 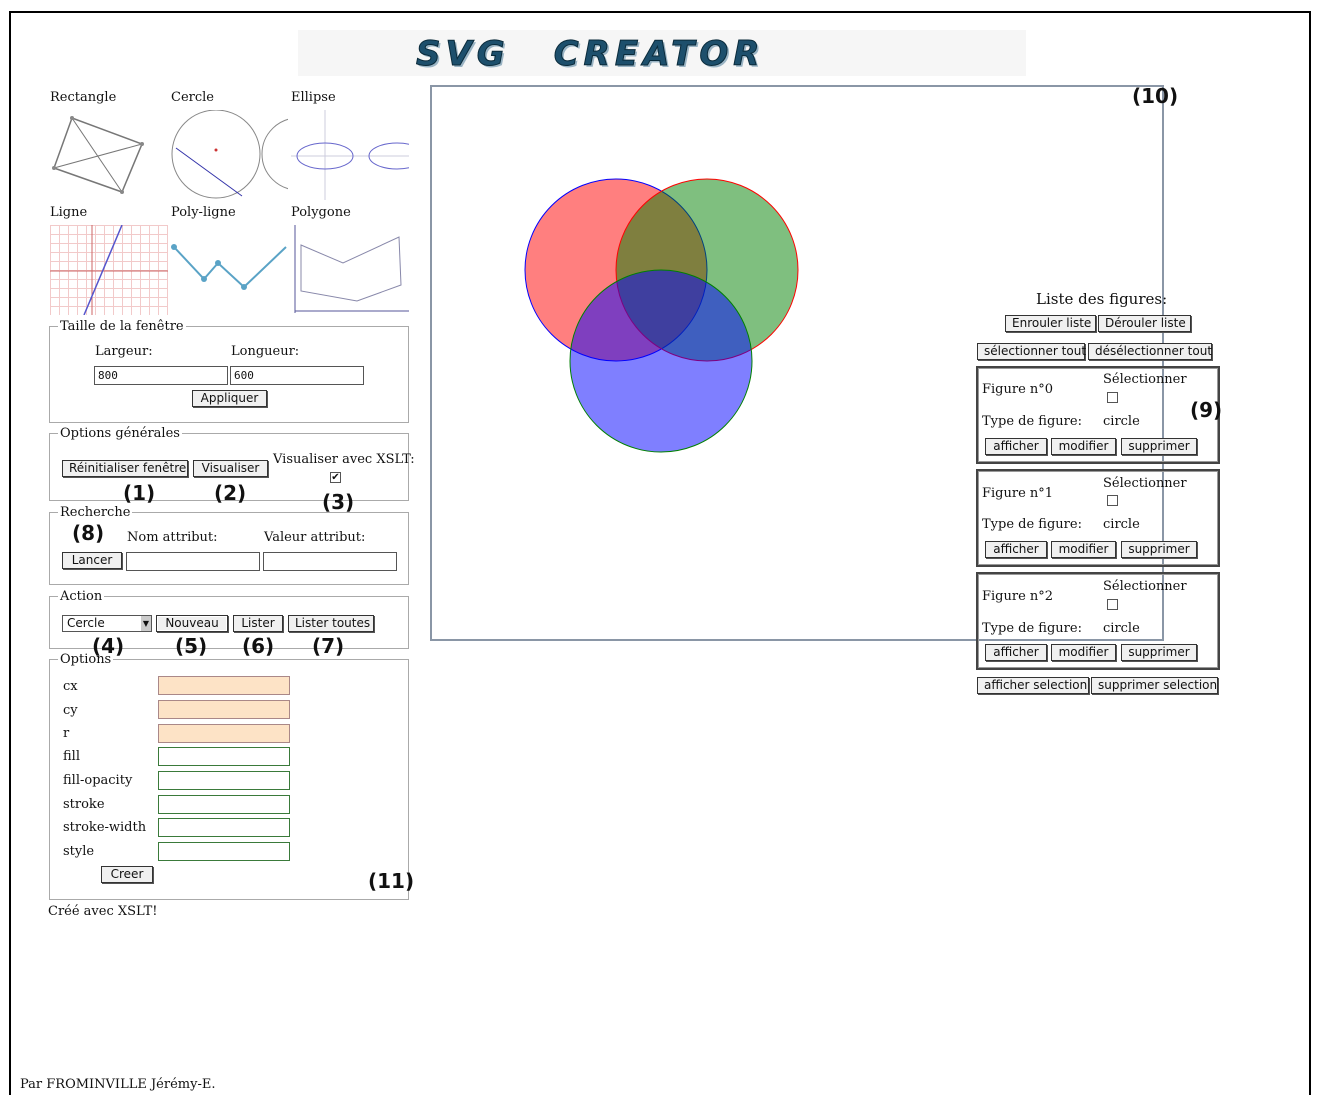 What do you see at coordinates (161, 375) in the screenshot?
I see `width-input: 800` at bounding box center [161, 375].